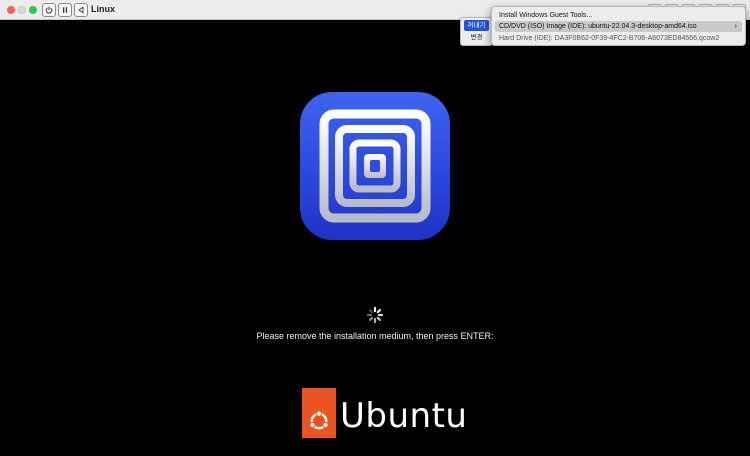 The image size is (750, 456). I want to click on pause-button, so click(65, 10).